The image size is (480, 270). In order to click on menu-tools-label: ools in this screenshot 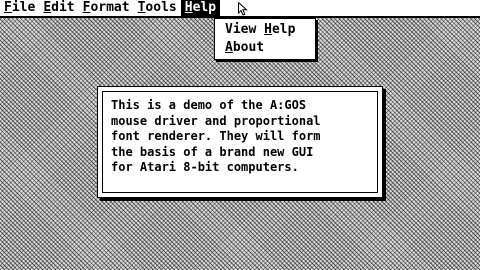, I will do `click(161, 7)`.